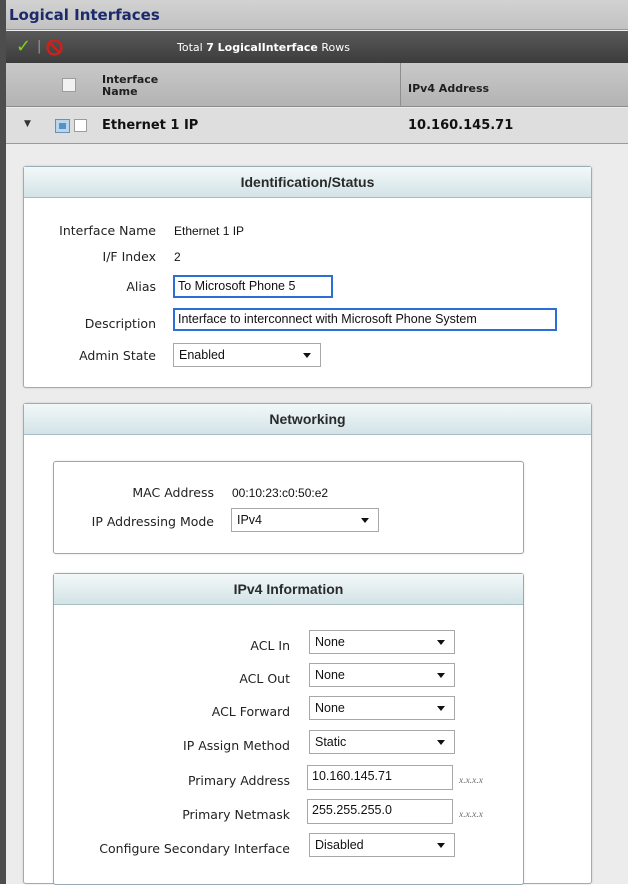  Describe the element at coordinates (137, 86) in the screenshot. I see `column-header-interface-name: Interface Name` at that location.